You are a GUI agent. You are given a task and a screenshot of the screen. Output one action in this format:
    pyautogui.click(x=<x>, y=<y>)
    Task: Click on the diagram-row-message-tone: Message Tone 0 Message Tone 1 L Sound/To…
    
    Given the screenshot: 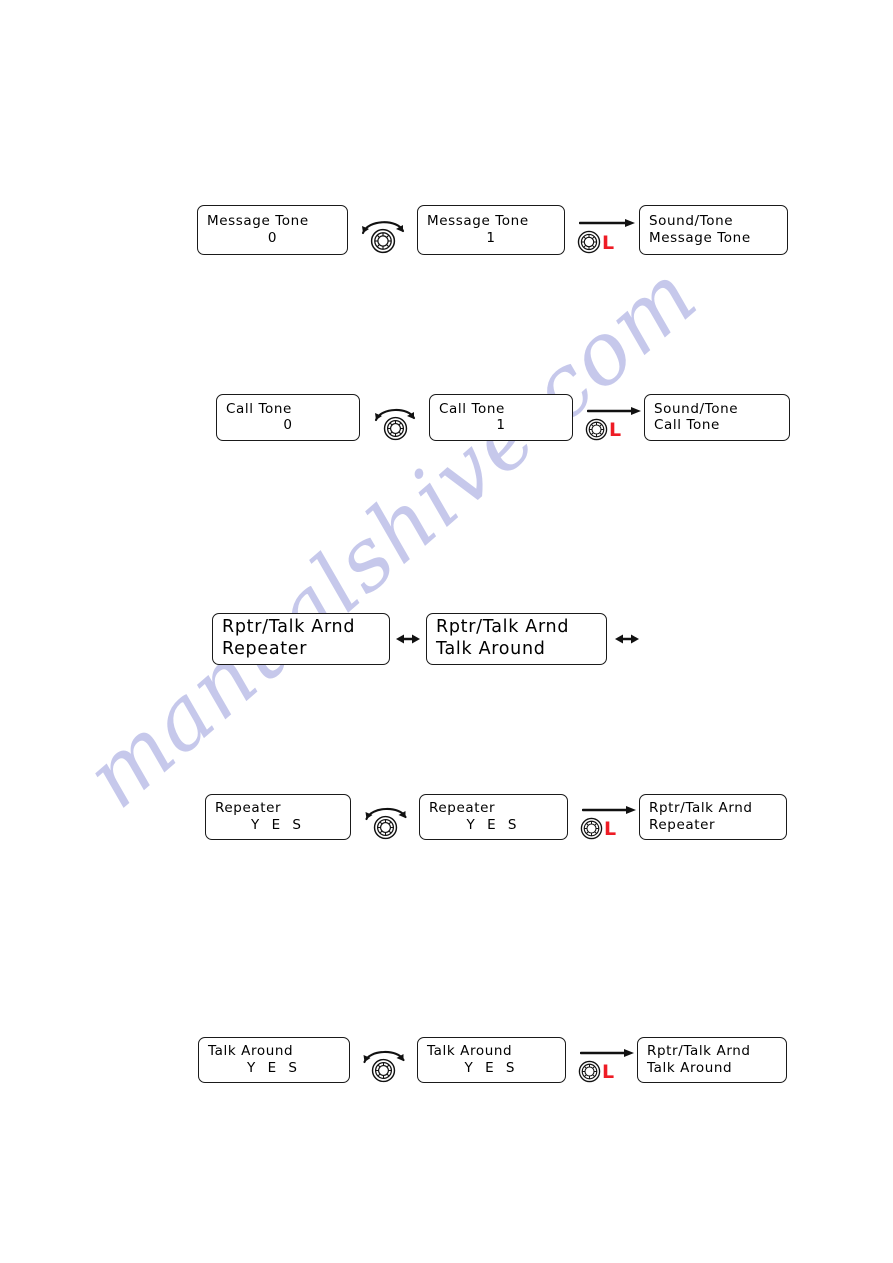 What is the action you would take?
    pyautogui.click(x=492, y=230)
    